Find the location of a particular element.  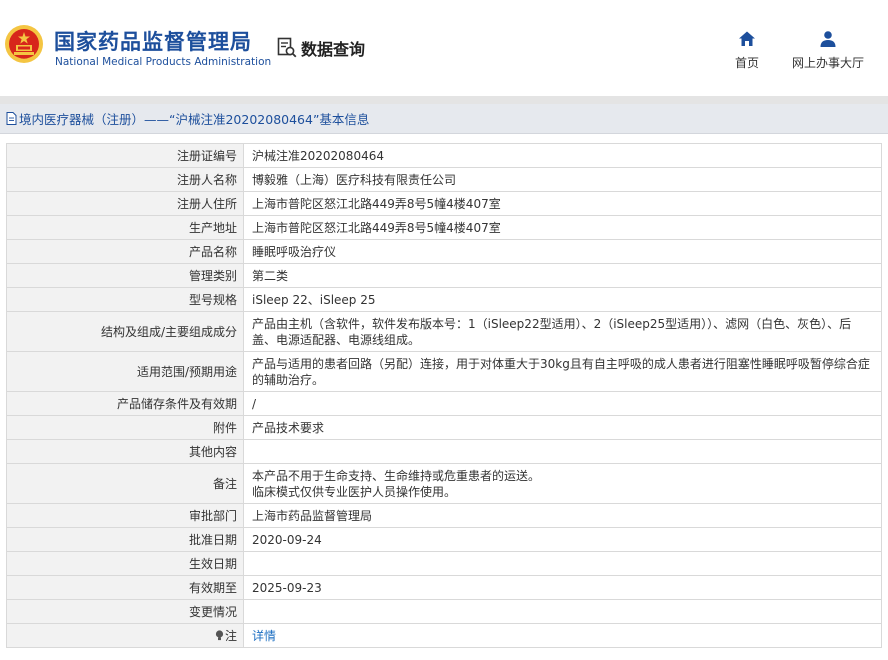

table-row: 有效期至 2025-09-23 is located at coordinates (444, 587).